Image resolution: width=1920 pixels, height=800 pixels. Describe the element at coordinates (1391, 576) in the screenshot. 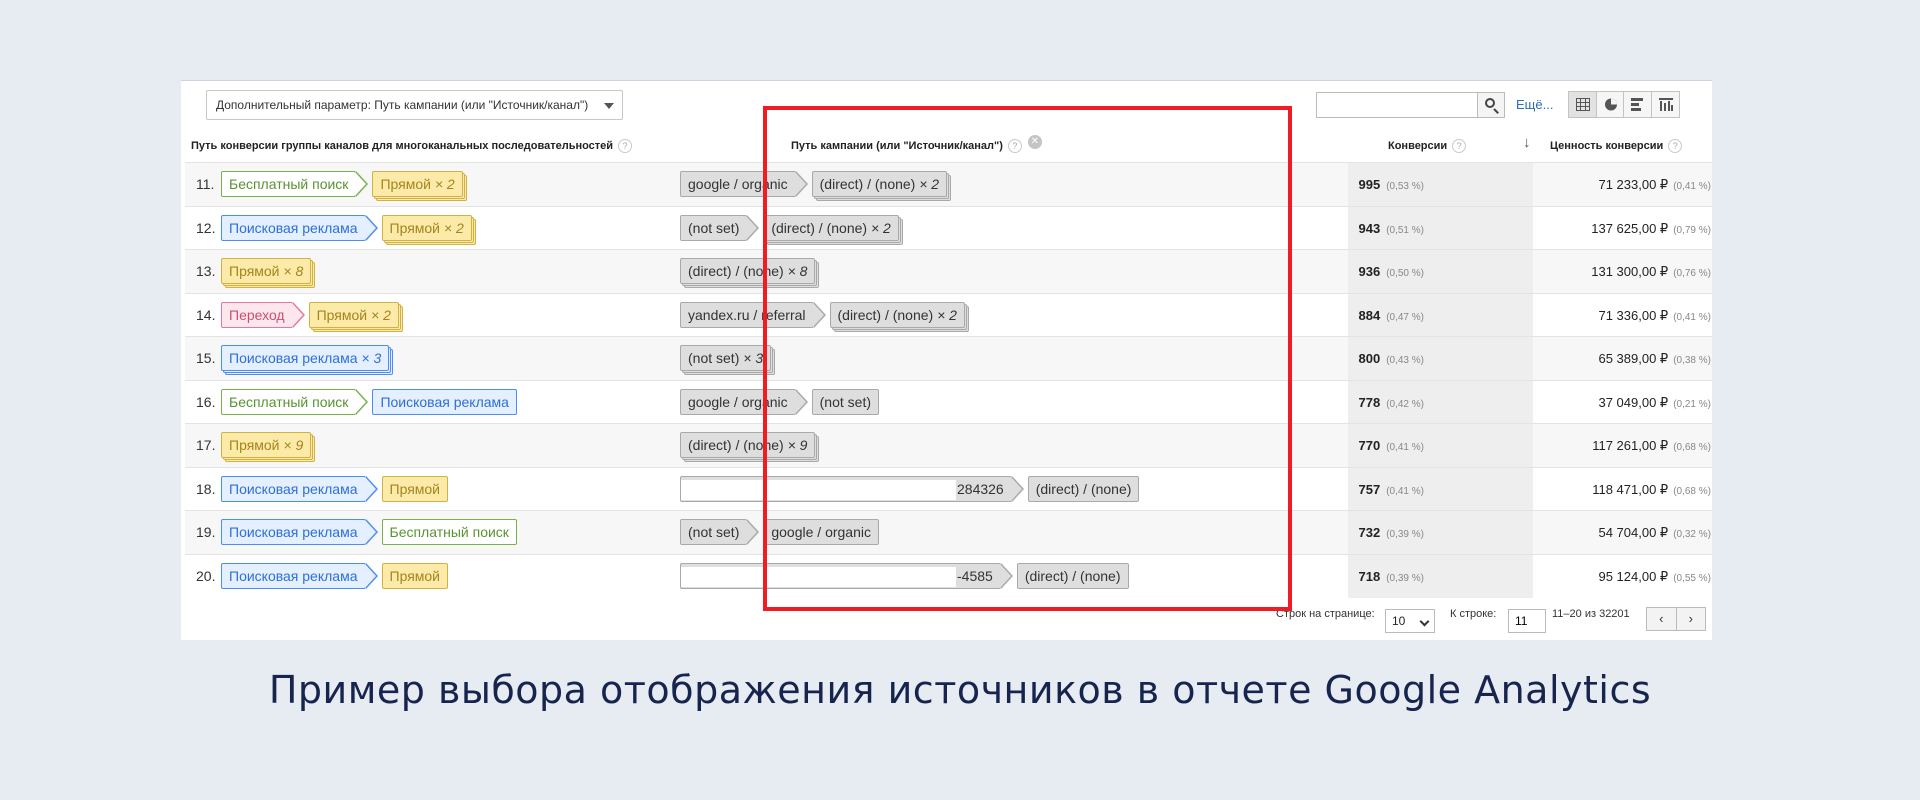

I see `conversions-cell: 718 (0,39 %)` at that location.